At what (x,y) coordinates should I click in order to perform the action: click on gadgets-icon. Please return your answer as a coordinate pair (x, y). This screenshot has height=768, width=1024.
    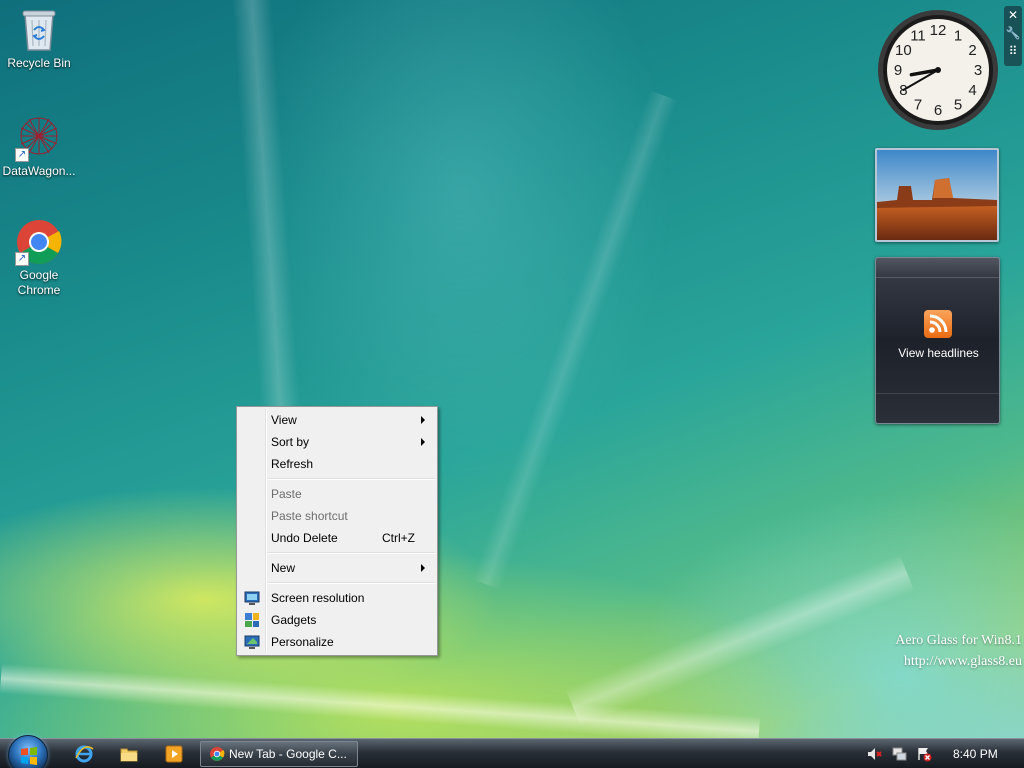
    Looking at the image, I should click on (252, 620).